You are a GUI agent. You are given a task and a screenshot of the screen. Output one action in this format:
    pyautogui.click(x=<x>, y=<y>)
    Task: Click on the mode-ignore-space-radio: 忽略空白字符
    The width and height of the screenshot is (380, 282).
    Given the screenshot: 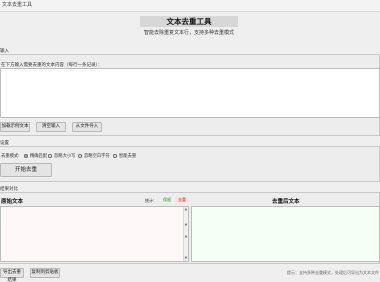 What is the action you would take?
    pyautogui.click(x=94, y=156)
    